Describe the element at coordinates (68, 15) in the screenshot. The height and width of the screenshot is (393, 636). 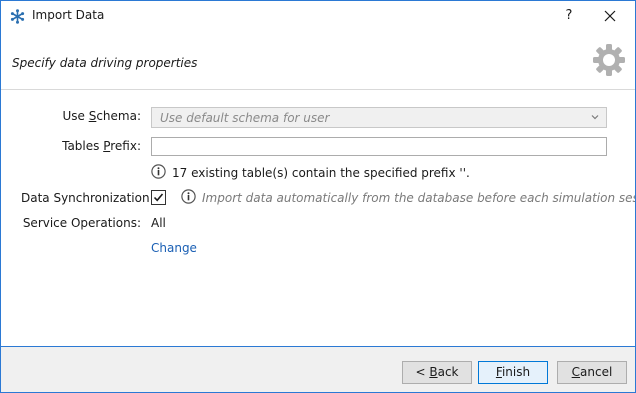
I see `window-title: Import Data` at that location.